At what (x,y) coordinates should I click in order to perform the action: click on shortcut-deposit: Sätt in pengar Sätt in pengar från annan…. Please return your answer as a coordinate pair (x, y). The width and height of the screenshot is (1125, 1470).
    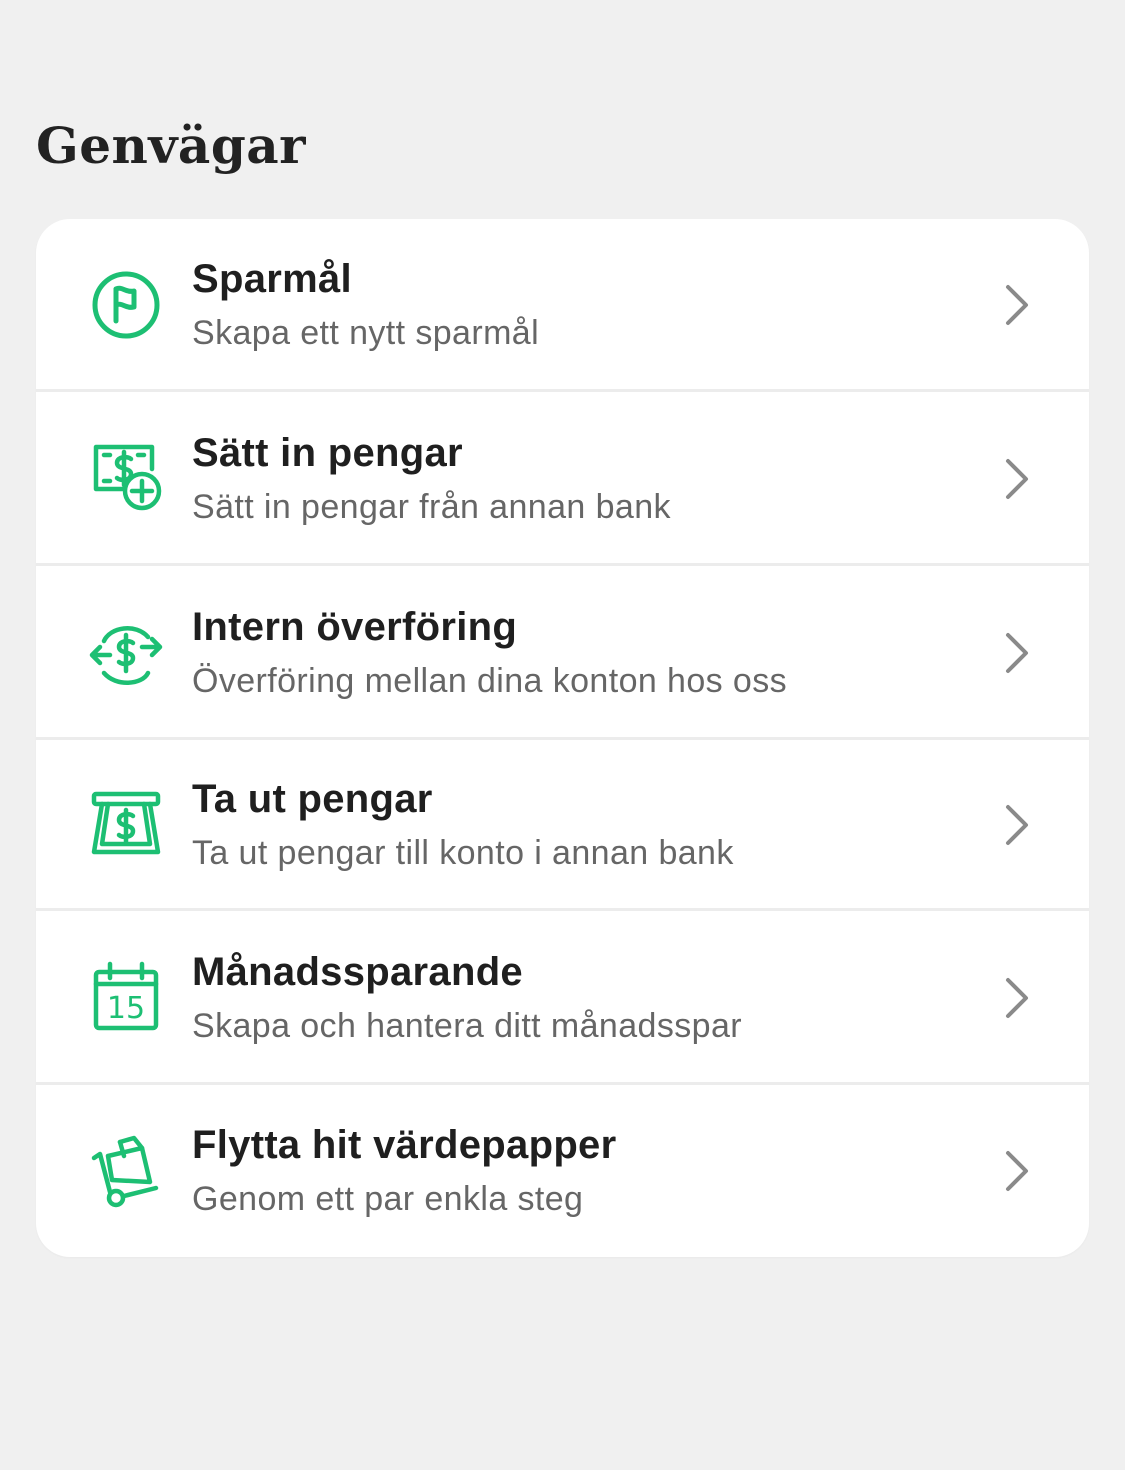
    Looking at the image, I should click on (562, 479).